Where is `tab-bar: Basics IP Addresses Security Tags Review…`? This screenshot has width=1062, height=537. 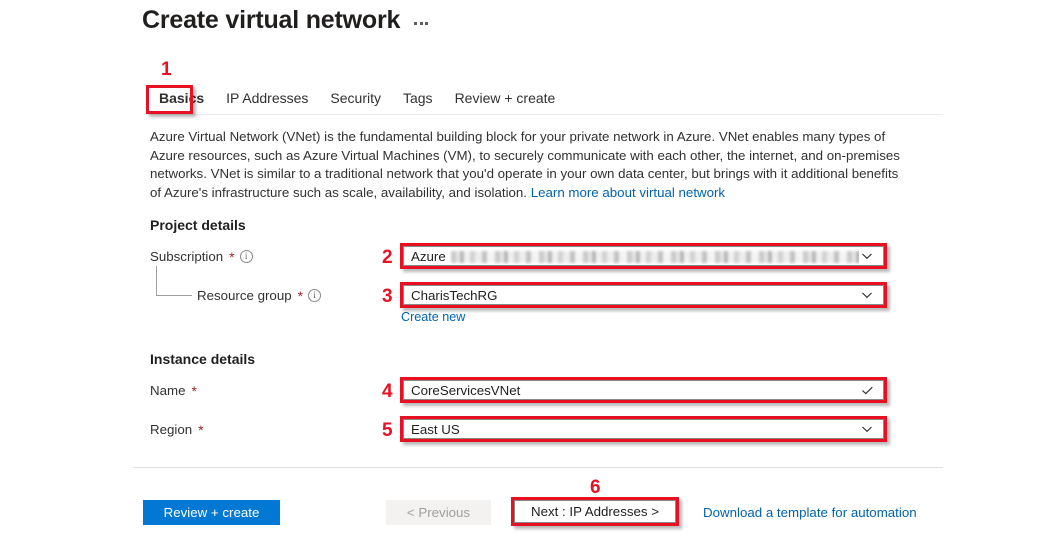
tab-bar: Basics IP Addresses Security Tags Review… is located at coordinates (357, 98).